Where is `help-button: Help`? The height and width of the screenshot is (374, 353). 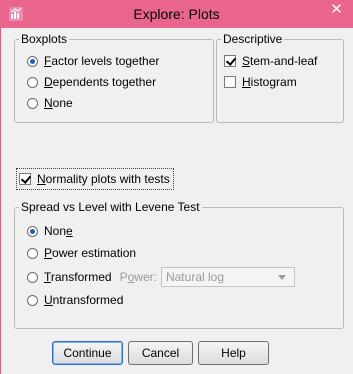 help-button: Help is located at coordinates (233, 353).